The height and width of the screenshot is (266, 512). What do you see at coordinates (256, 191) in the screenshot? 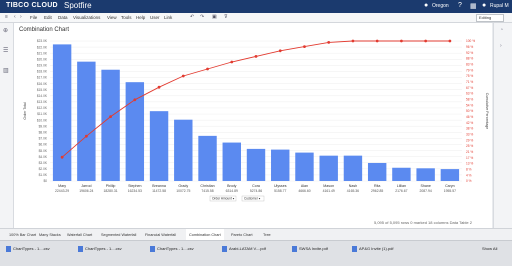
I see `bar-value-label: 5274.86` at bounding box center [256, 191].